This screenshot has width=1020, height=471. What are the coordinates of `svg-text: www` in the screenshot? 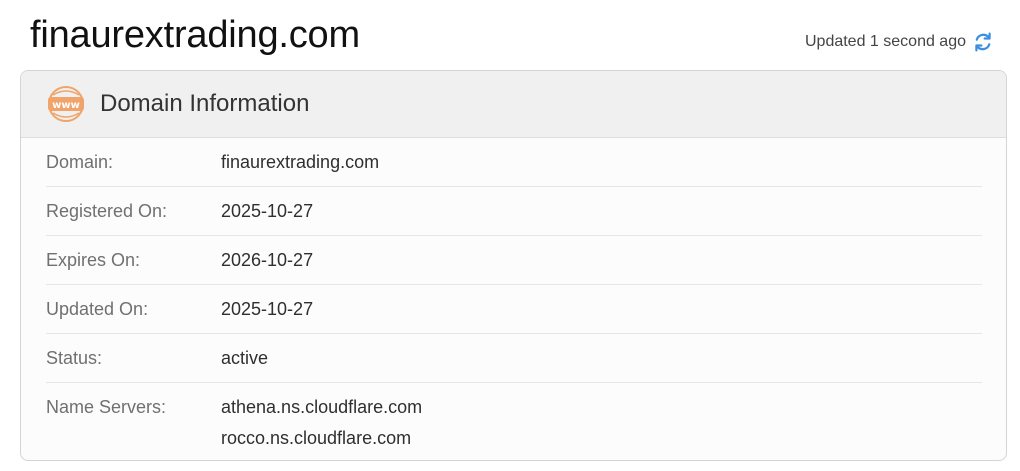 It's located at (66, 105).